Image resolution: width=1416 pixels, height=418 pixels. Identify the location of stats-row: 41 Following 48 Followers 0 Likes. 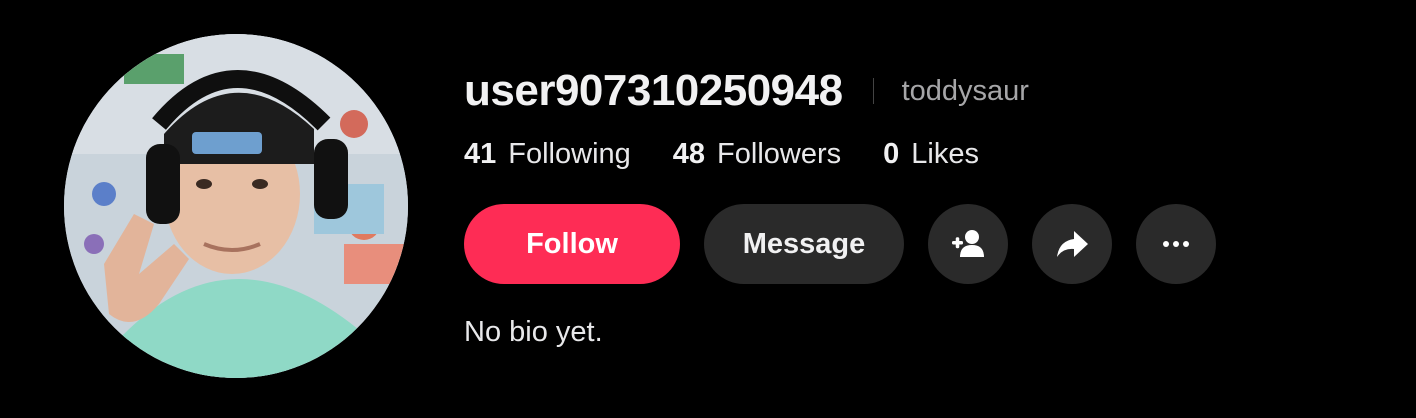
(914, 154).